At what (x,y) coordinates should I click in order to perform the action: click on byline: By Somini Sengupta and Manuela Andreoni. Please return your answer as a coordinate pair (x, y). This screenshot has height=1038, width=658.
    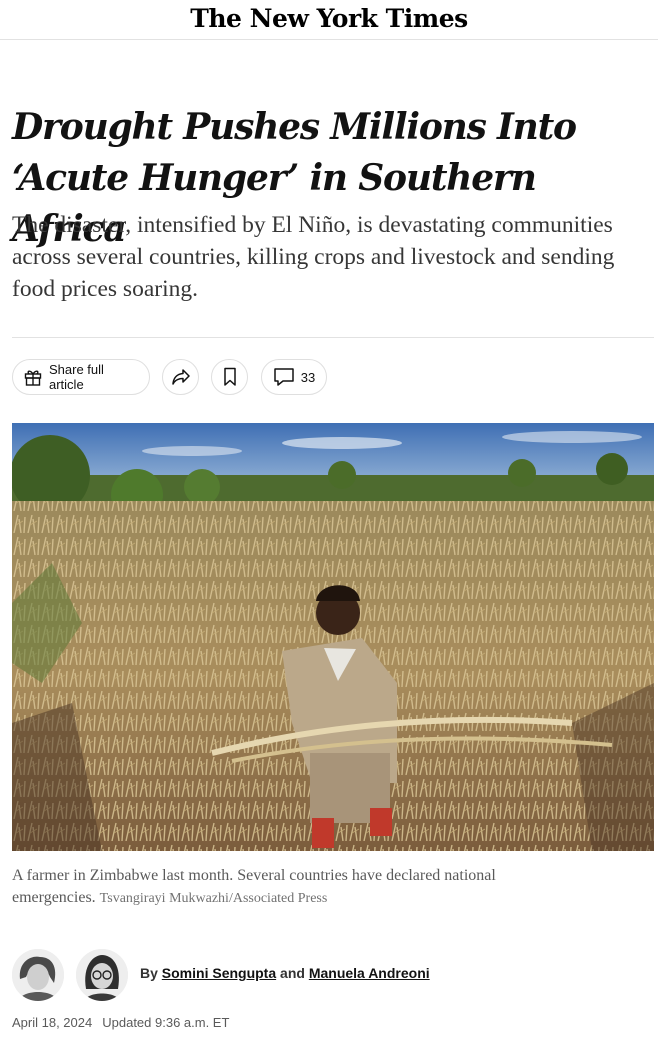
    Looking at the image, I should click on (285, 973).